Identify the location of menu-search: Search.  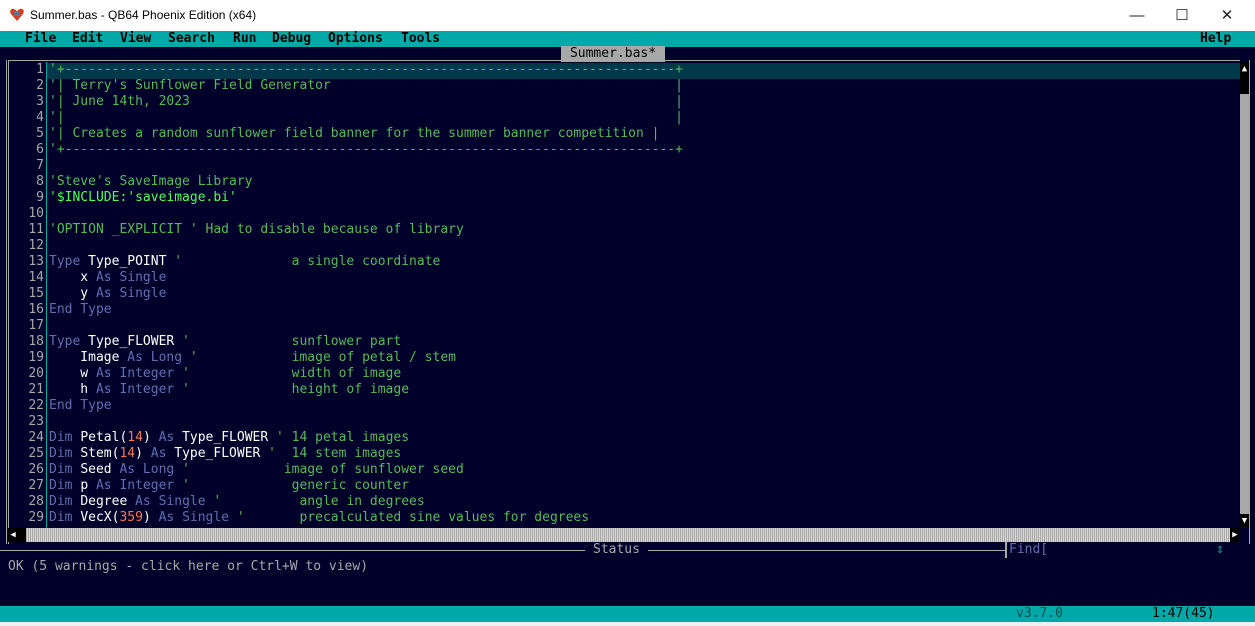
(191, 39).